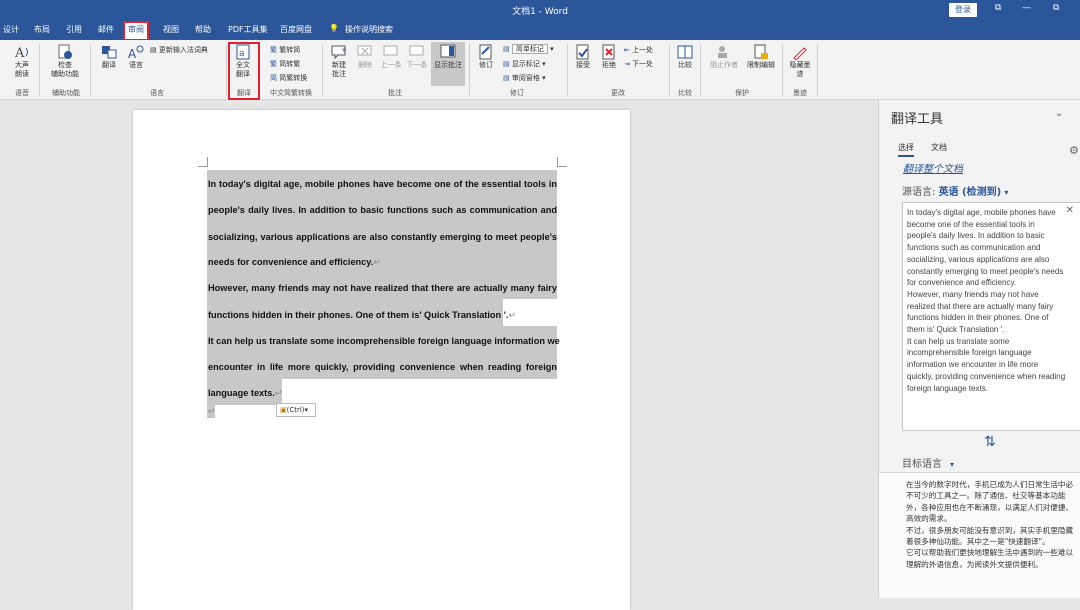 This screenshot has height=610, width=1080. Describe the element at coordinates (583, 65) in the screenshot. I see `accept-label: 接受` at that location.